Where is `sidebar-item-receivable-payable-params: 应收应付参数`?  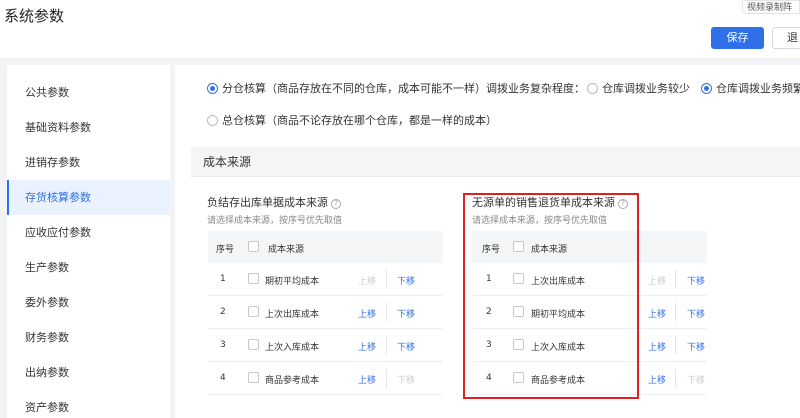 sidebar-item-receivable-payable-params: 应收应付参数 is located at coordinates (88, 232).